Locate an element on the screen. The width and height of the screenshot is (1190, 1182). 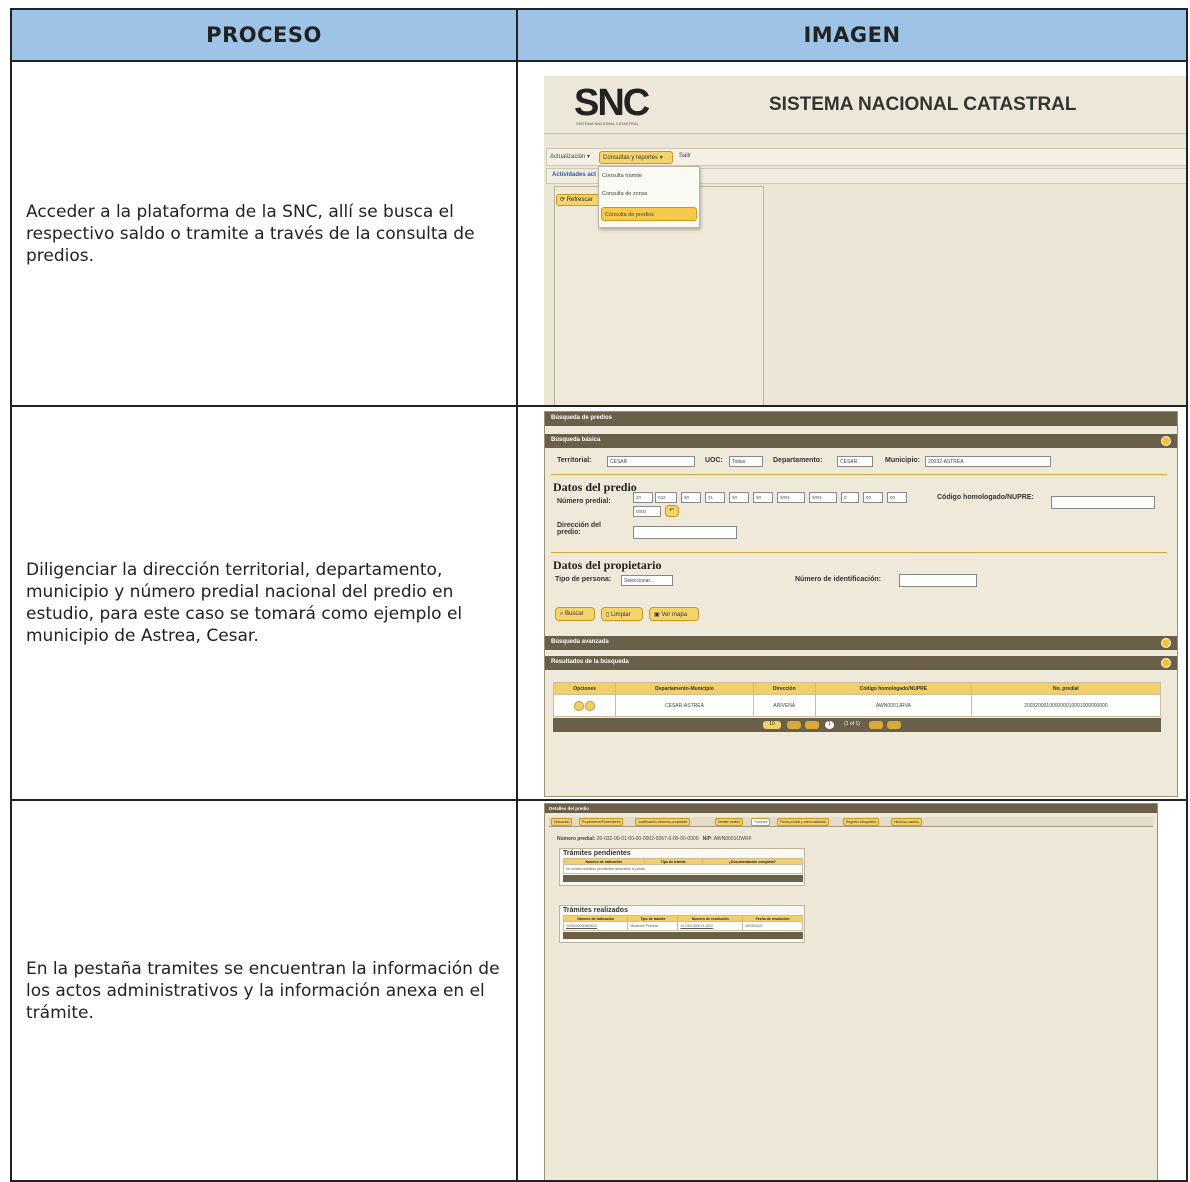
dropdown-consulta-tramite: Consulta trámite is located at coordinates (649, 176).